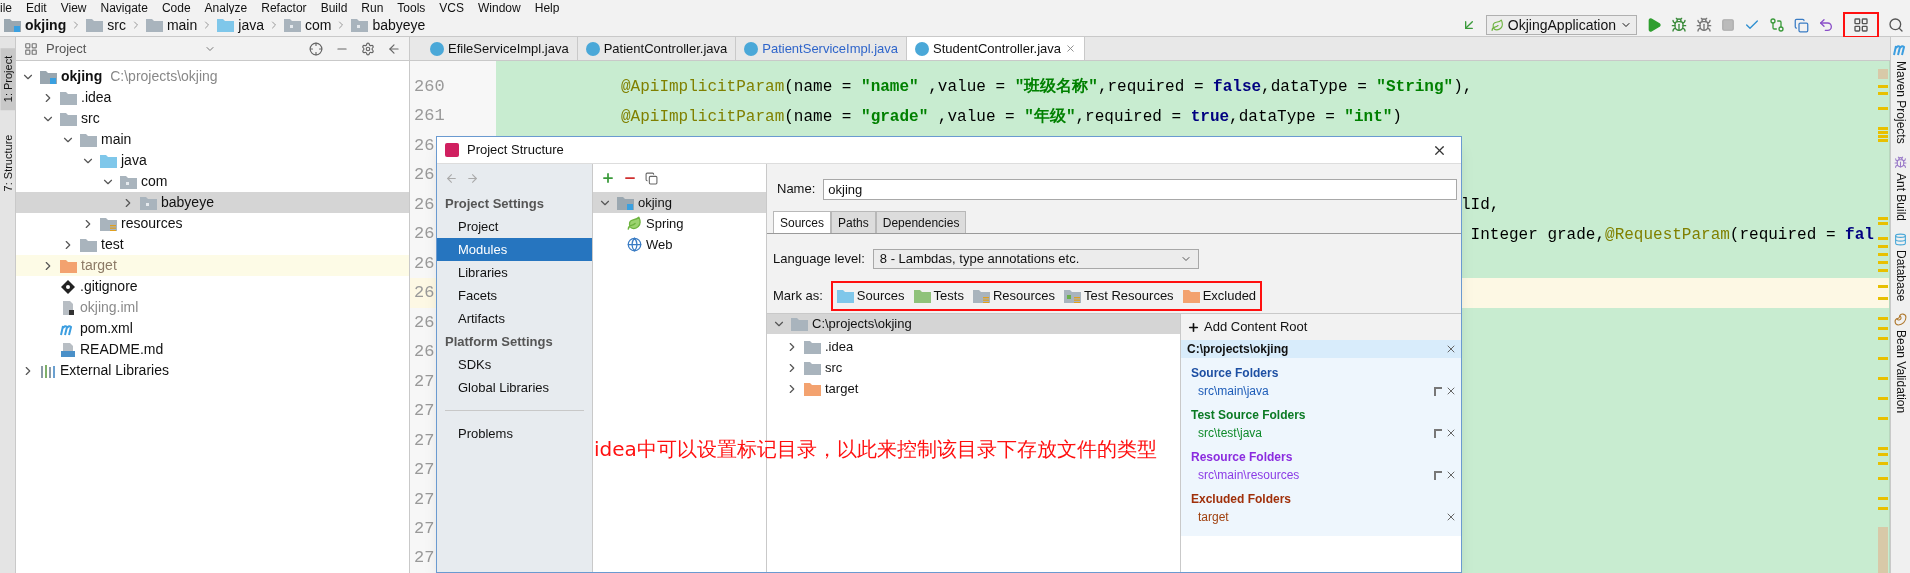 Image resolution: width=1910 pixels, height=573 pixels. Describe the element at coordinates (7, 79) in the screenshot. I see `tool-window-tab: 1: Project` at that location.